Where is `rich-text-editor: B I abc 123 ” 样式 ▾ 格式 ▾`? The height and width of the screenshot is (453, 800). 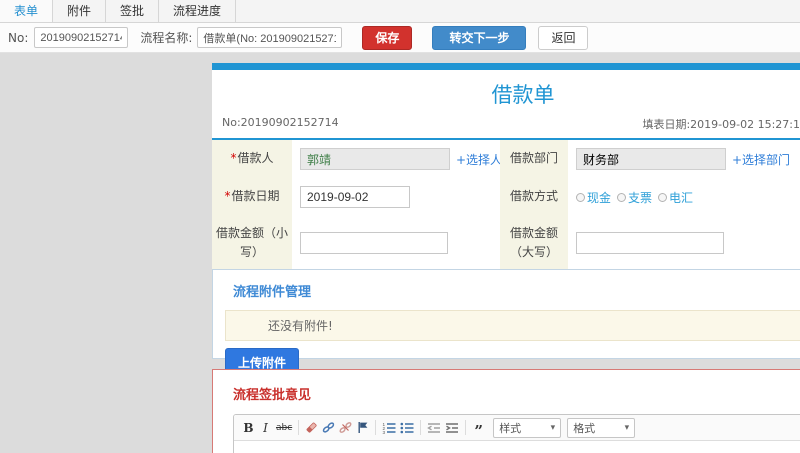 rich-text-editor: B I abc 123 ” 样式 ▾ 格式 ▾ is located at coordinates (516, 433).